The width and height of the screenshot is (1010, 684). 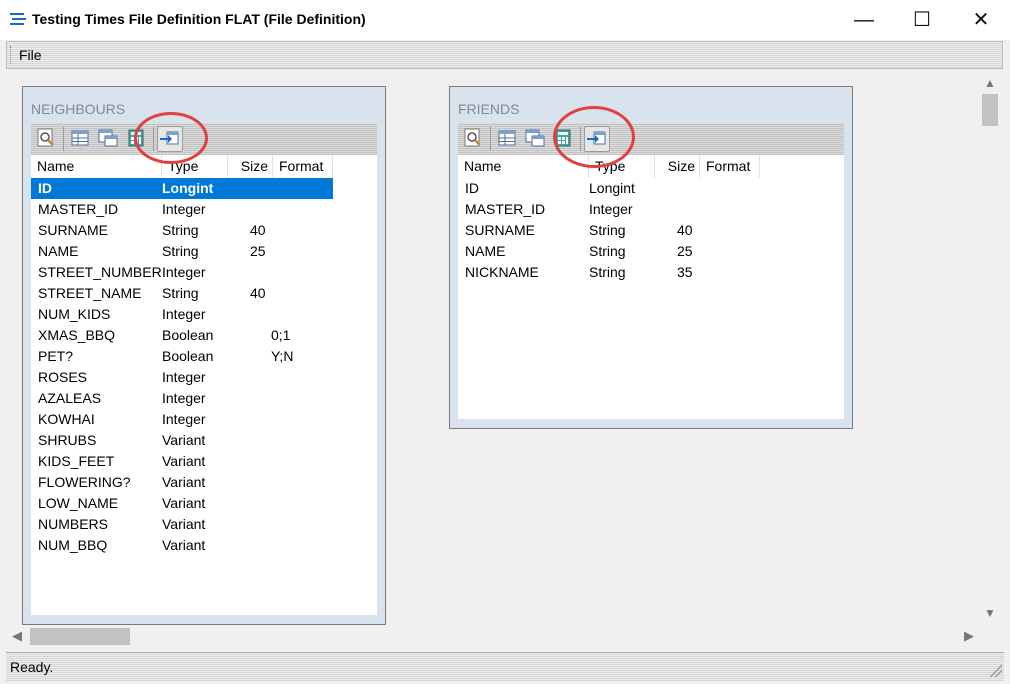 What do you see at coordinates (90, 293) in the screenshot?
I see `cell-name: STREET_NAME` at bounding box center [90, 293].